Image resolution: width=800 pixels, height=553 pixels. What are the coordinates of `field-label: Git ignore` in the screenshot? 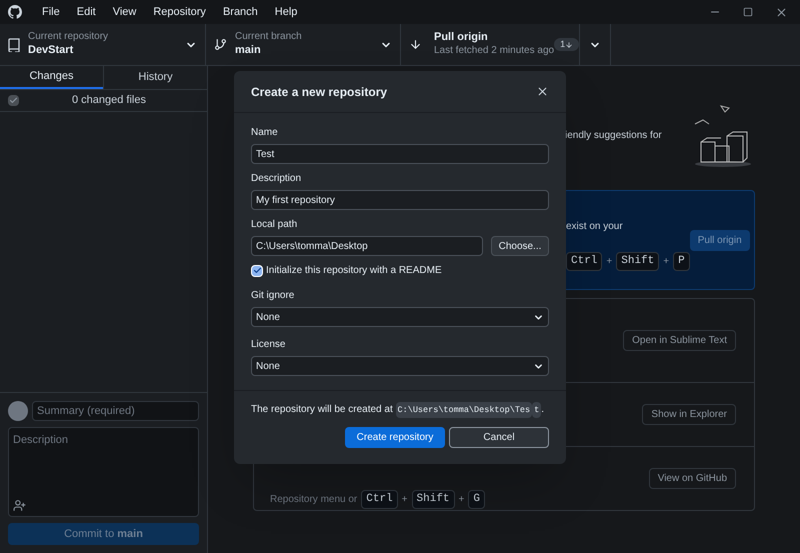 It's located at (273, 296).